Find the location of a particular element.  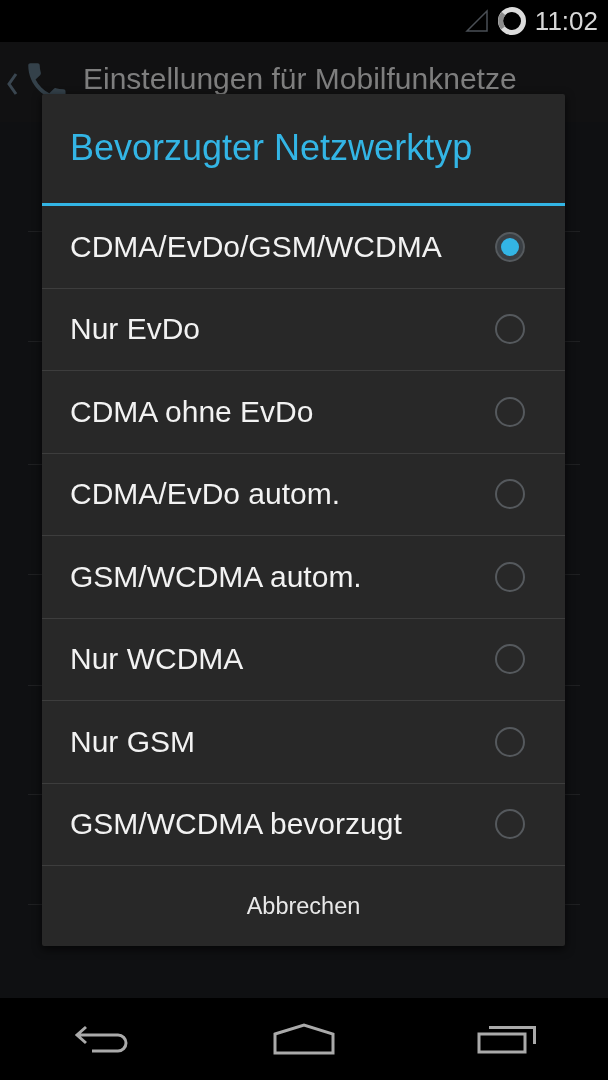

network-option: GSM/WCDMA bevorzugt is located at coordinates (303, 824).